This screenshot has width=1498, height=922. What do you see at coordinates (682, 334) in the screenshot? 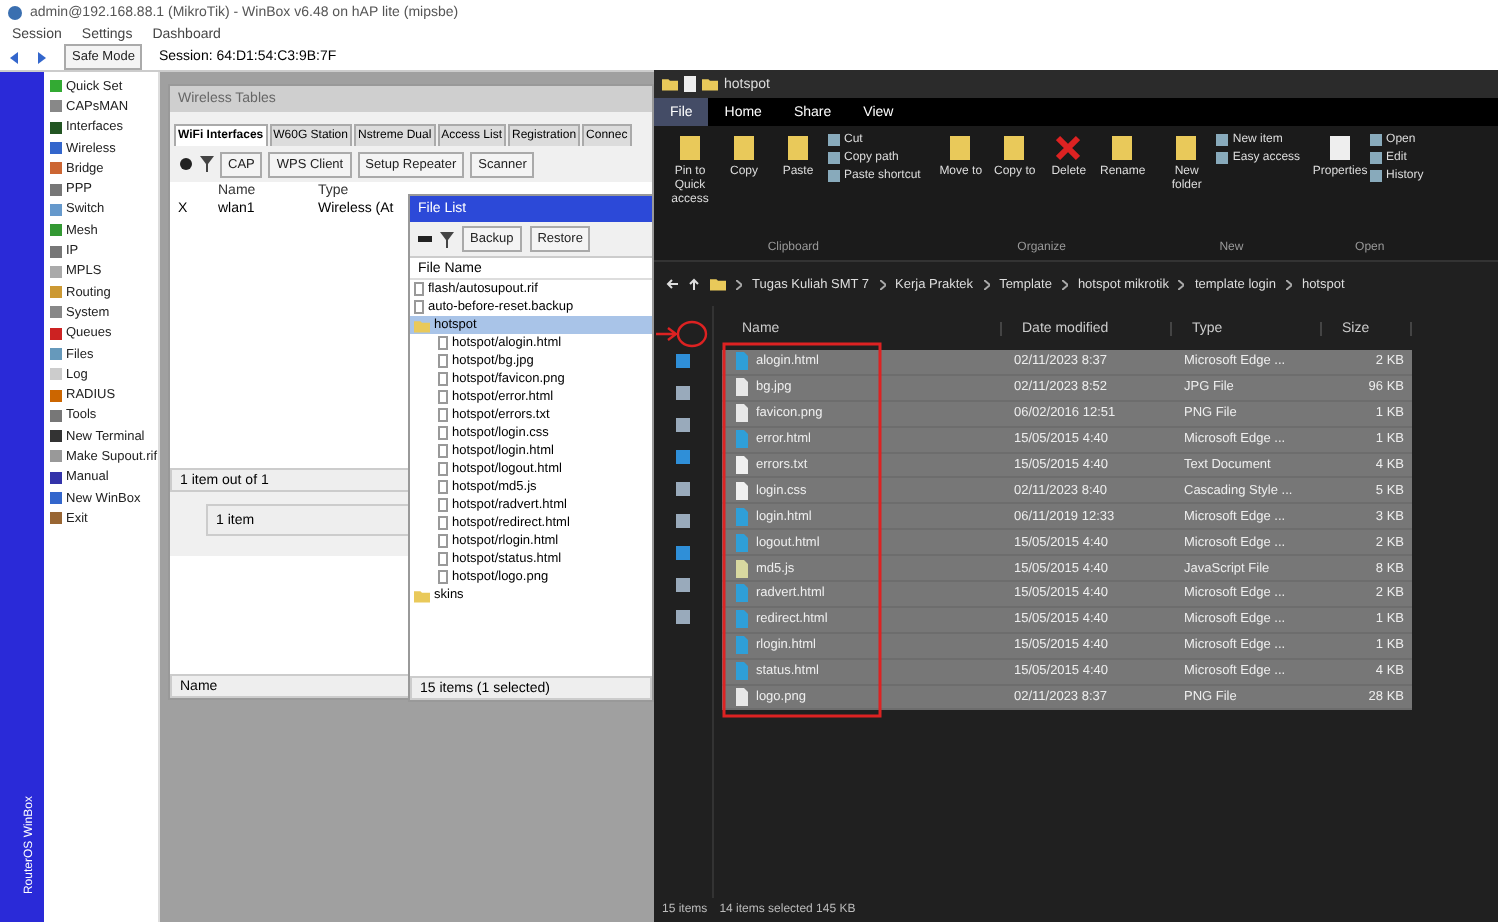
I see `annotation-arrow` at bounding box center [682, 334].